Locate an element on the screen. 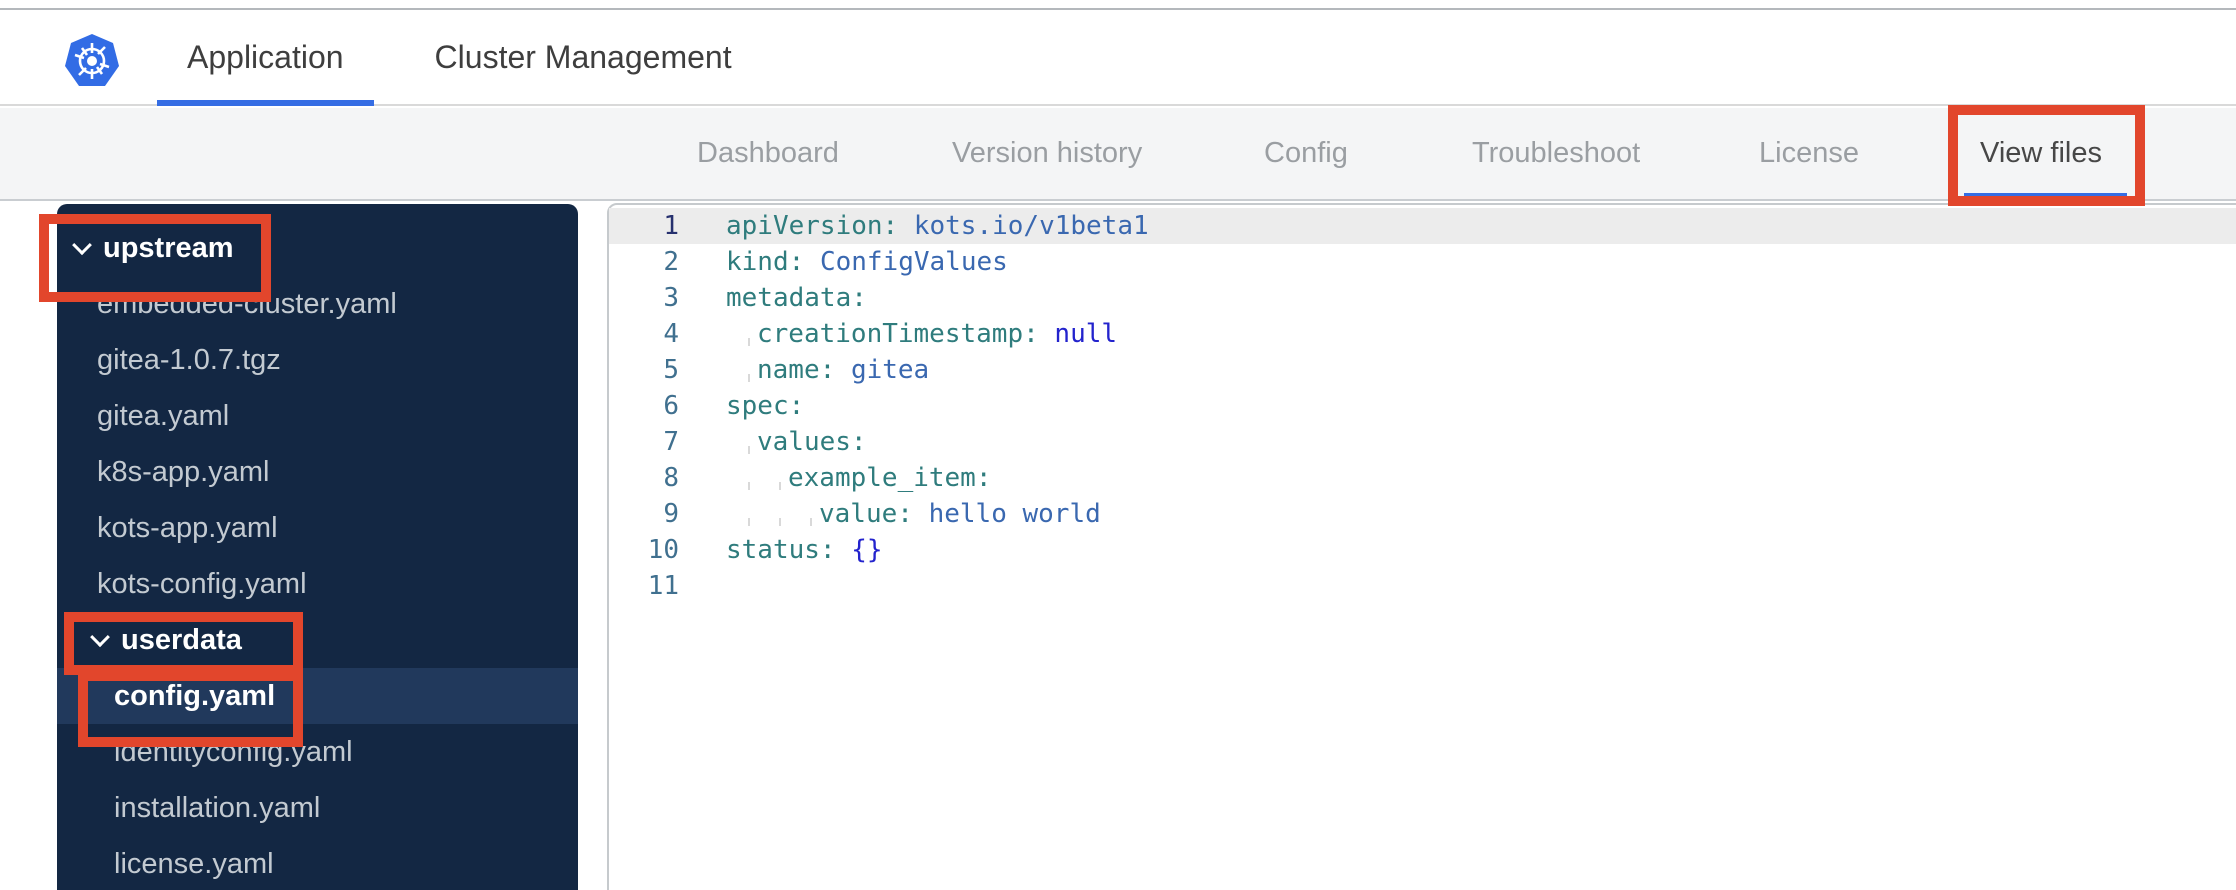 The image size is (2236, 890). code-line-10: 10 status: {} is located at coordinates (1422, 550).